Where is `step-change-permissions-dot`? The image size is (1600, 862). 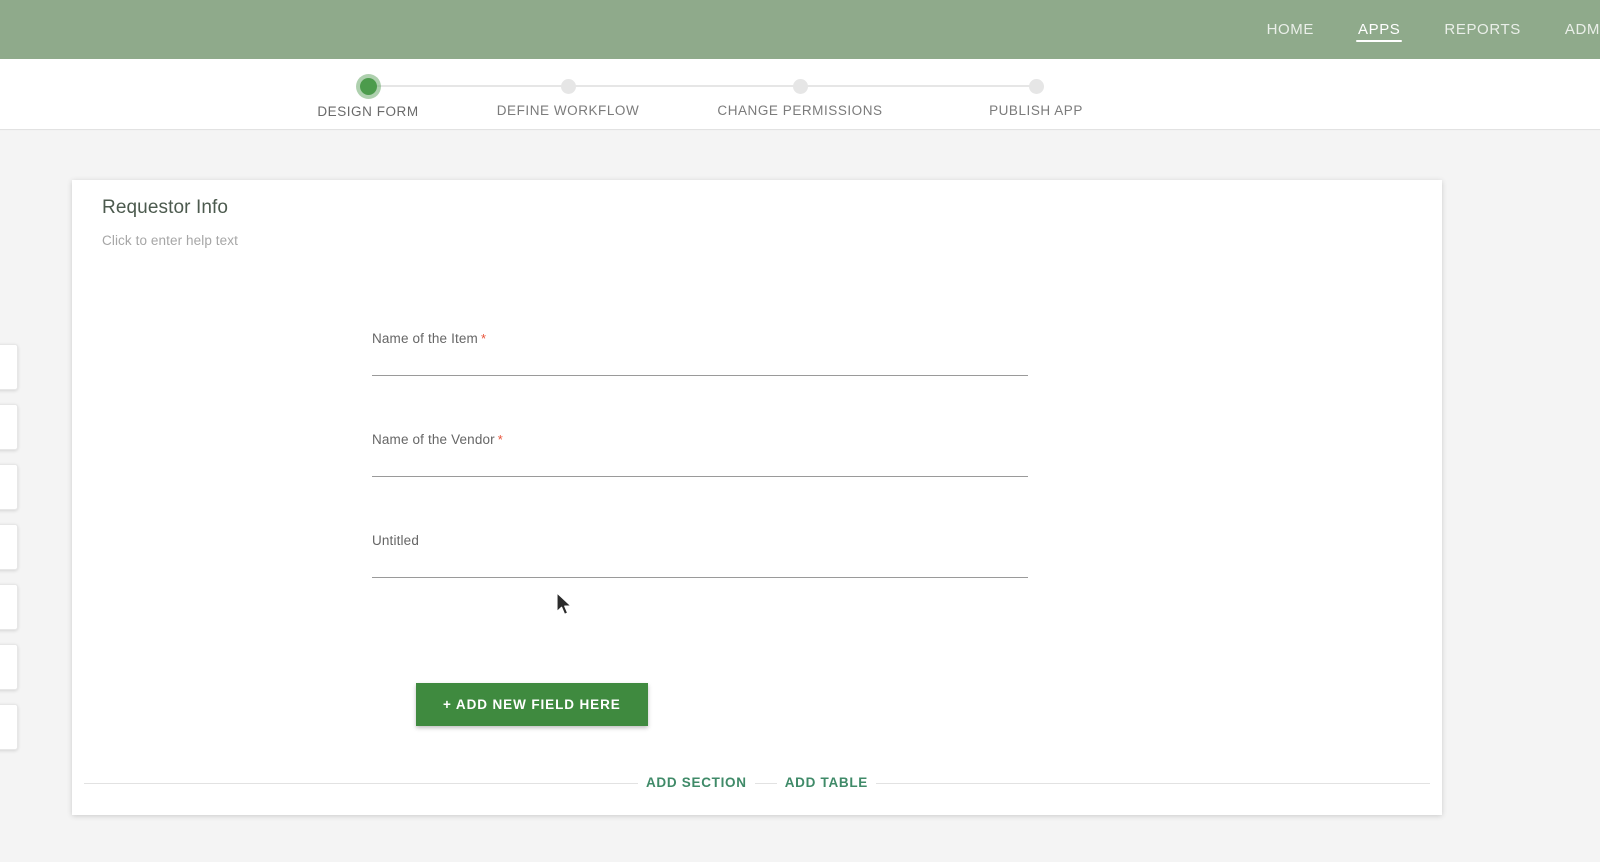 step-change-permissions-dot is located at coordinates (800, 86).